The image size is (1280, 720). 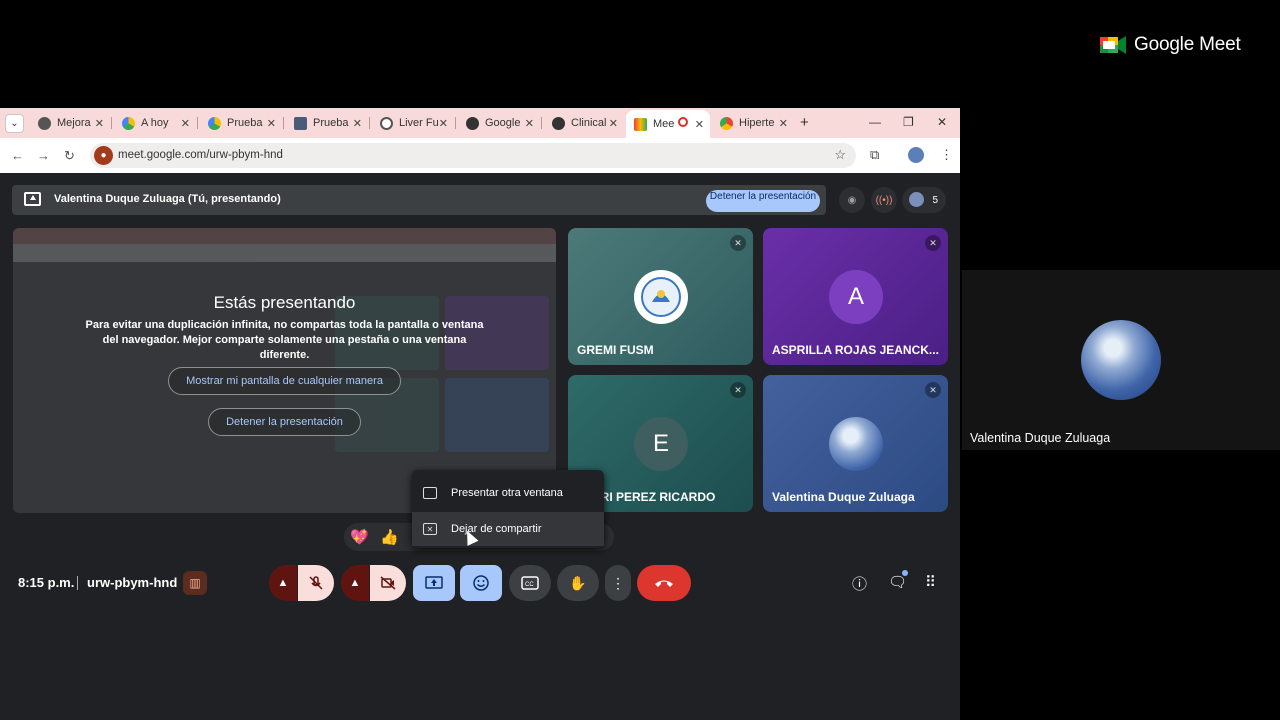 What do you see at coordinates (497, 415) in the screenshot?
I see `mirror-tile` at bounding box center [497, 415].